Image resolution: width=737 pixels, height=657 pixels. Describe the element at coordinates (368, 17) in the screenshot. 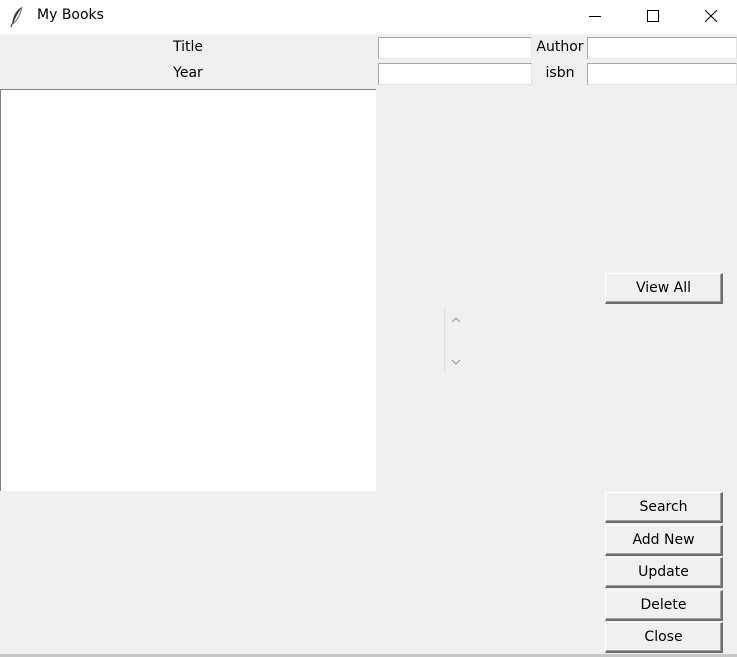

I see `title-bar: My Books` at that location.